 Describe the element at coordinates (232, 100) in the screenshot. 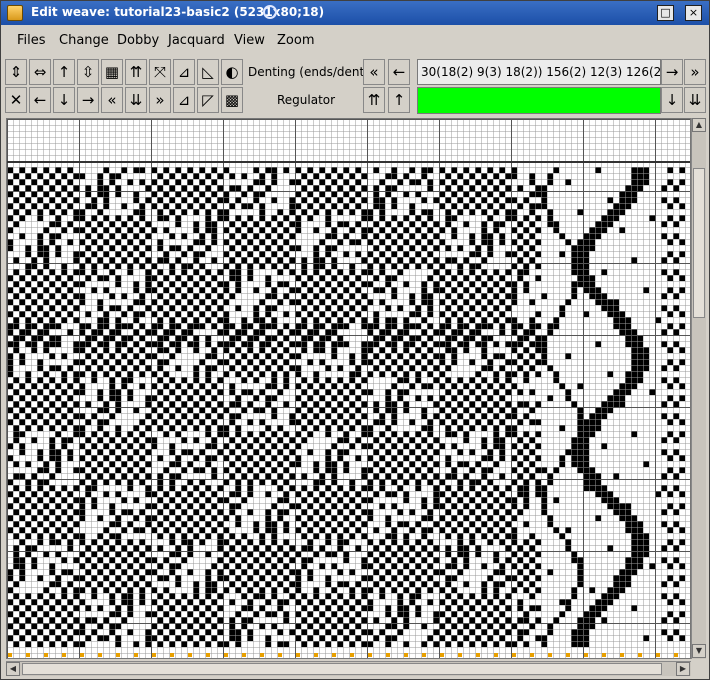

I see `checker-icon: ▩` at that location.